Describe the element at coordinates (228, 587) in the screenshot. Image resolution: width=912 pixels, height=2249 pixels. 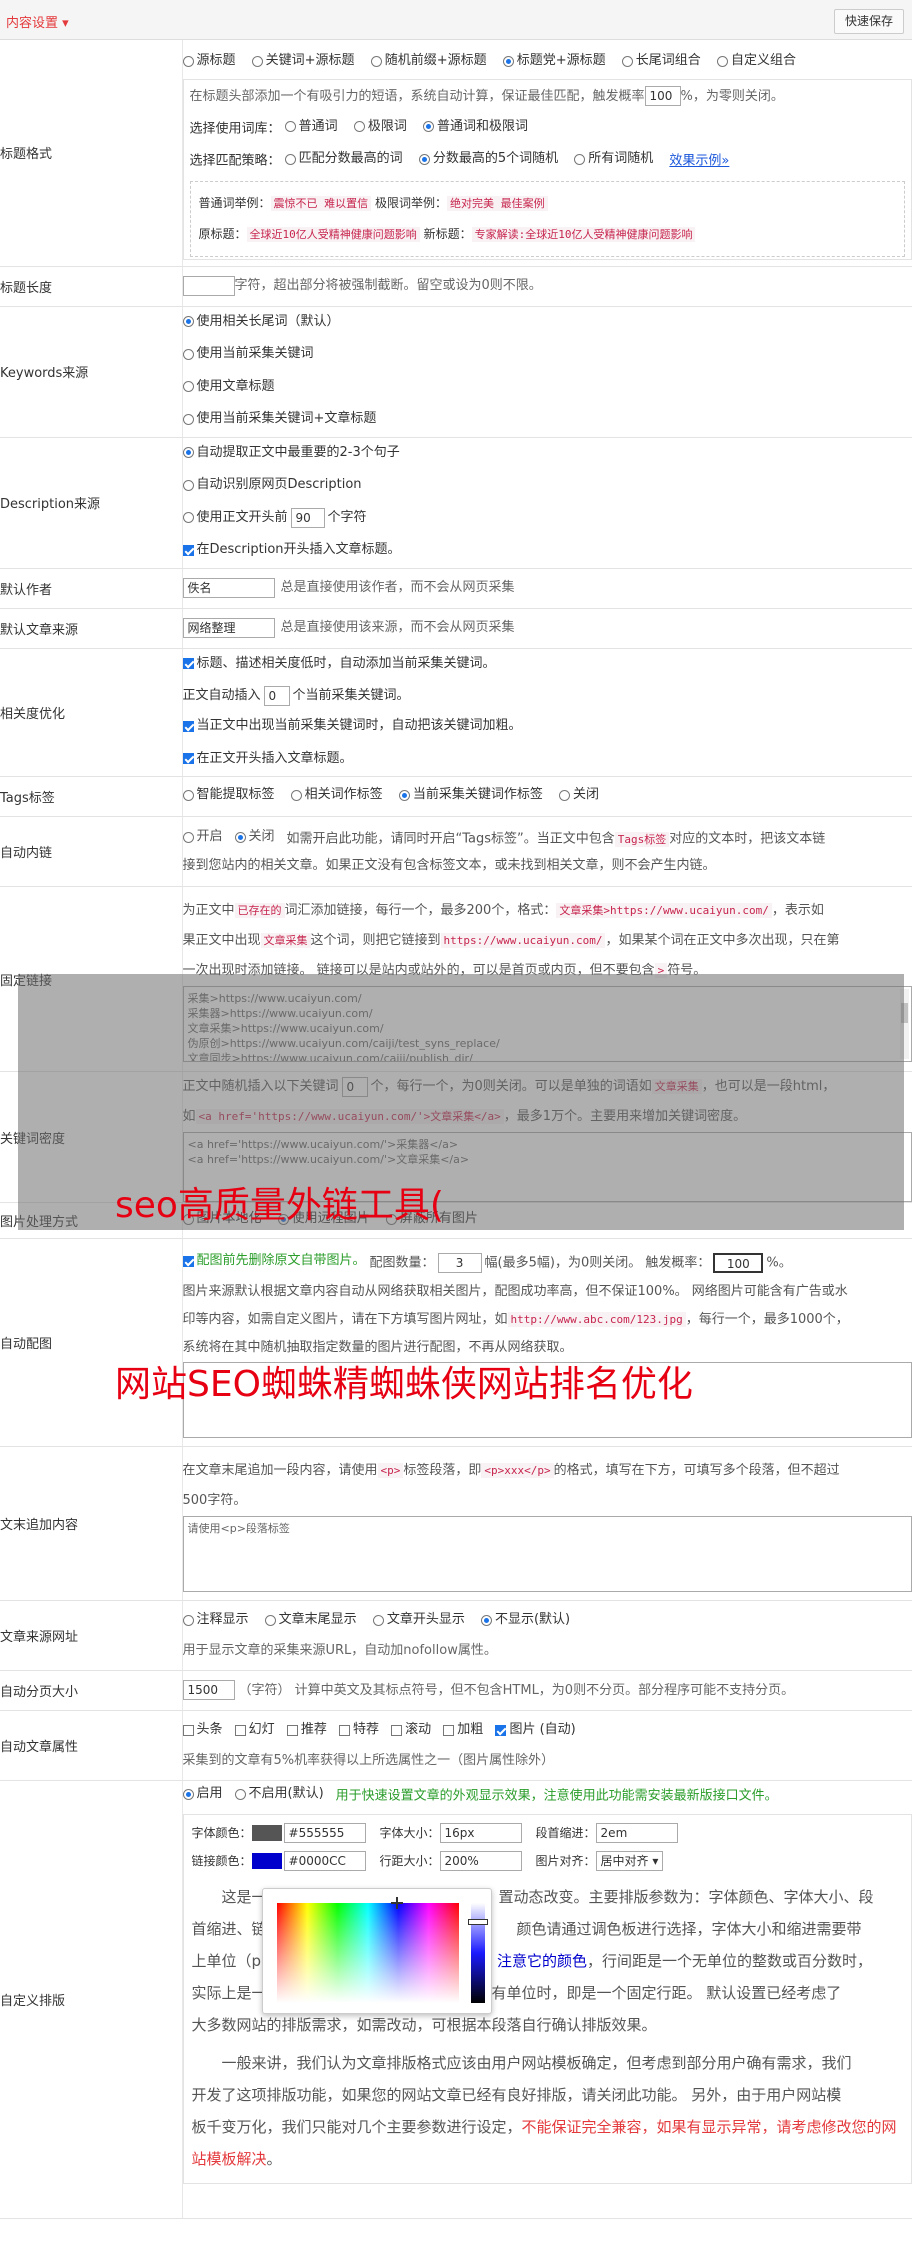
I see `author-input: 佚名` at that location.